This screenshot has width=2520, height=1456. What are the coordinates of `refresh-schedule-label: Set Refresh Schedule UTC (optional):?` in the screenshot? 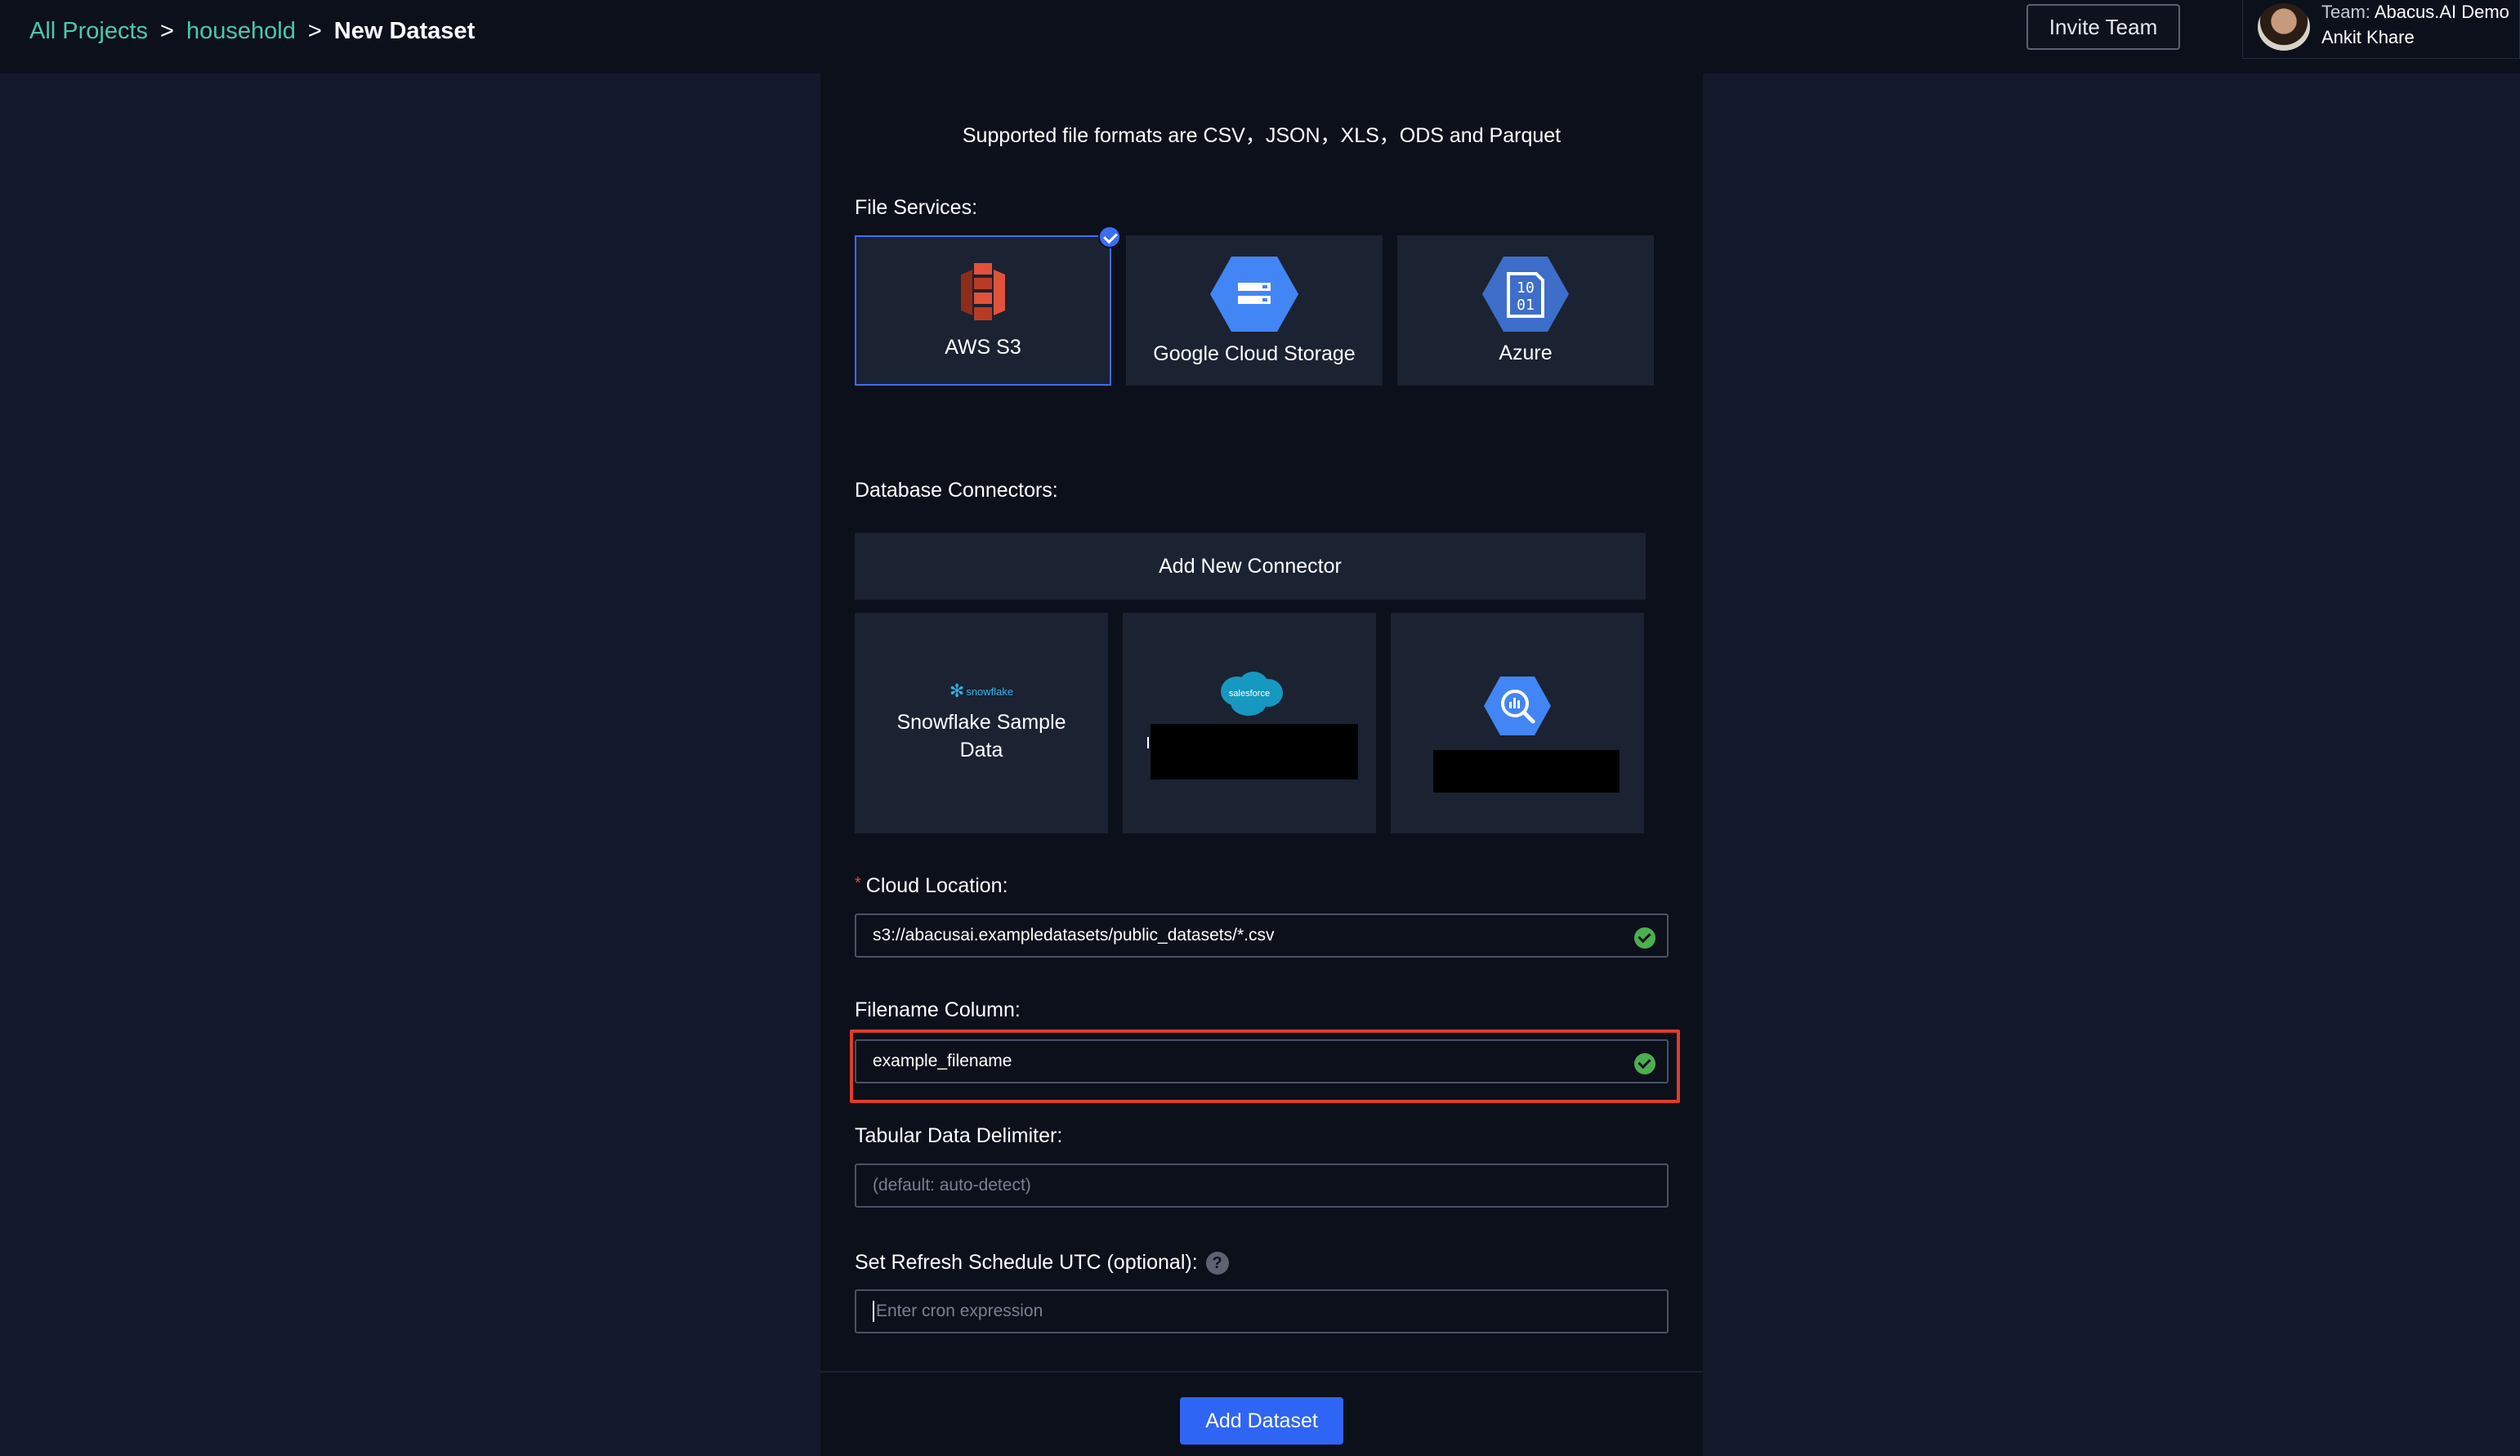 It's located at (1042, 1262).